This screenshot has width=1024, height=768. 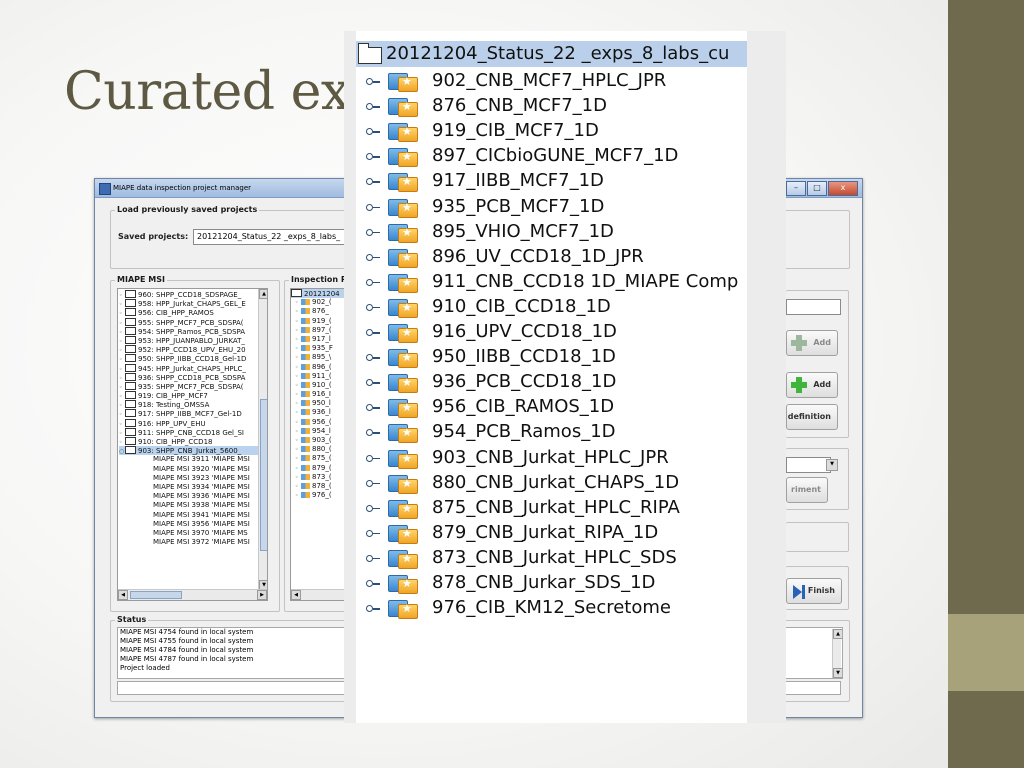 What do you see at coordinates (319, 385) in the screenshot?
I see `inspection-tree-row: ◦ 910_(` at bounding box center [319, 385].